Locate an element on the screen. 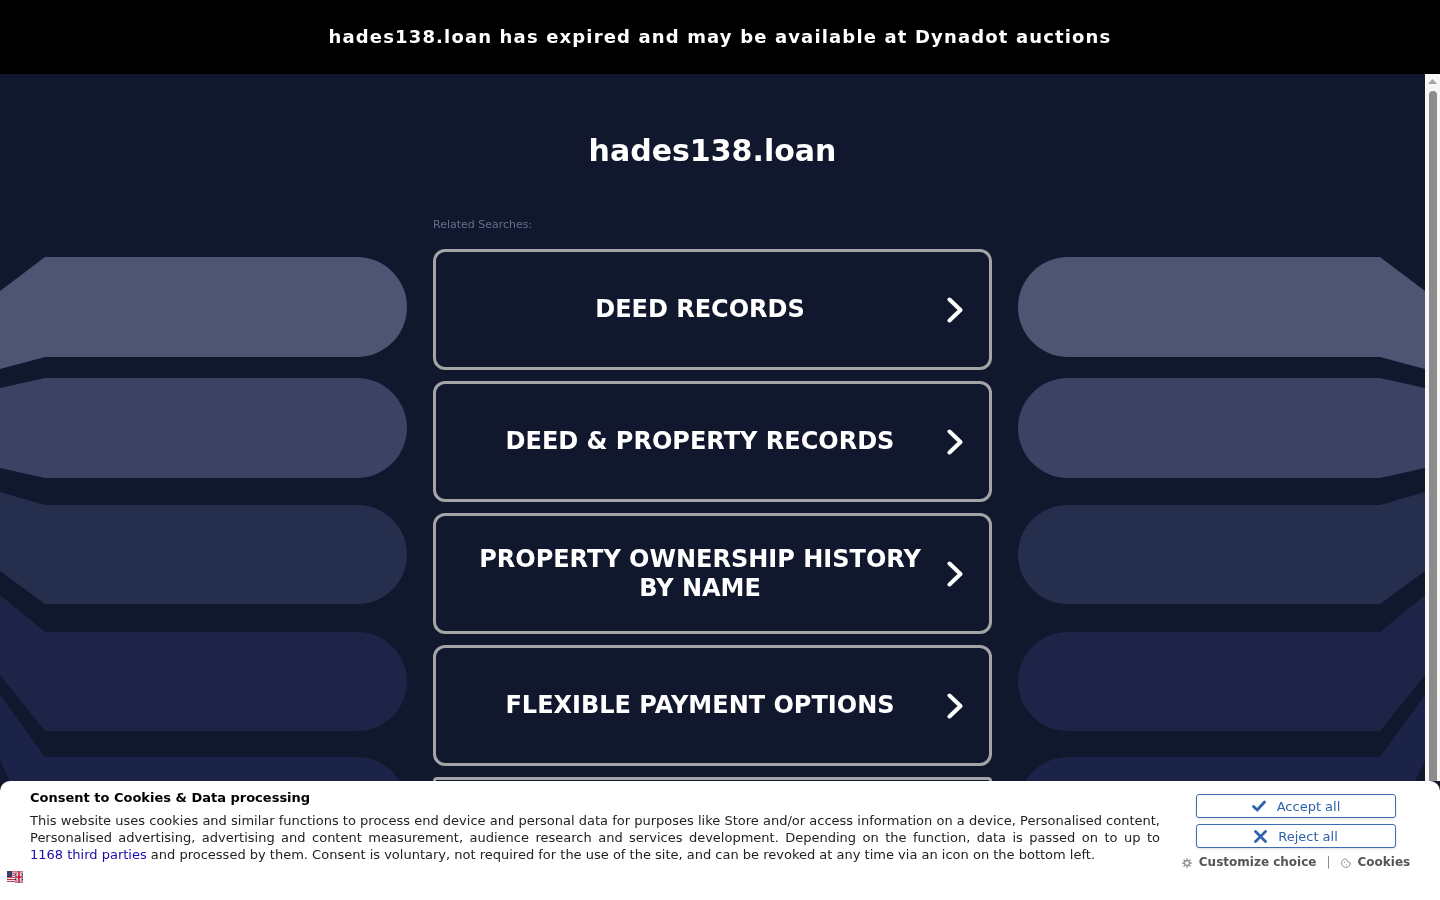 The width and height of the screenshot is (1440, 900). flag-icon is located at coordinates (15, 877).